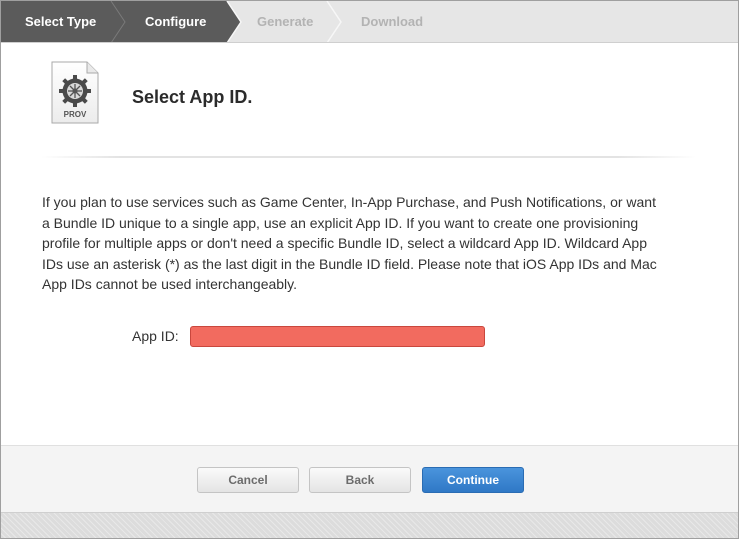 The width and height of the screenshot is (739, 539). I want to click on app-id-label: App ID:, so click(155, 336).